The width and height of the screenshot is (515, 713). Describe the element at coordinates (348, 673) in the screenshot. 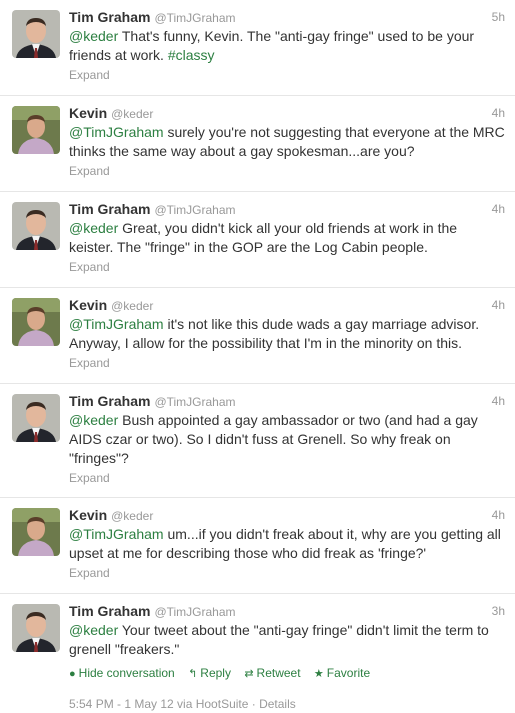

I see `favorite-label: Favorite` at that location.